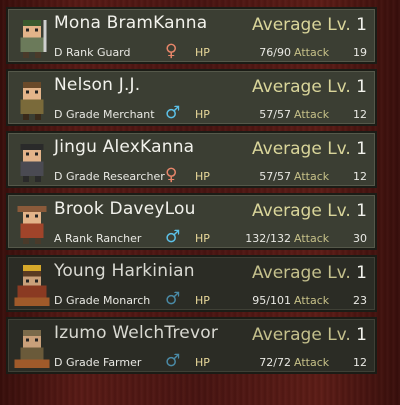 The width and height of the screenshot is (400, 405). Describe the element at coordinates (360, 300) in the screenshot. I see `attack-value: 23` at that location.